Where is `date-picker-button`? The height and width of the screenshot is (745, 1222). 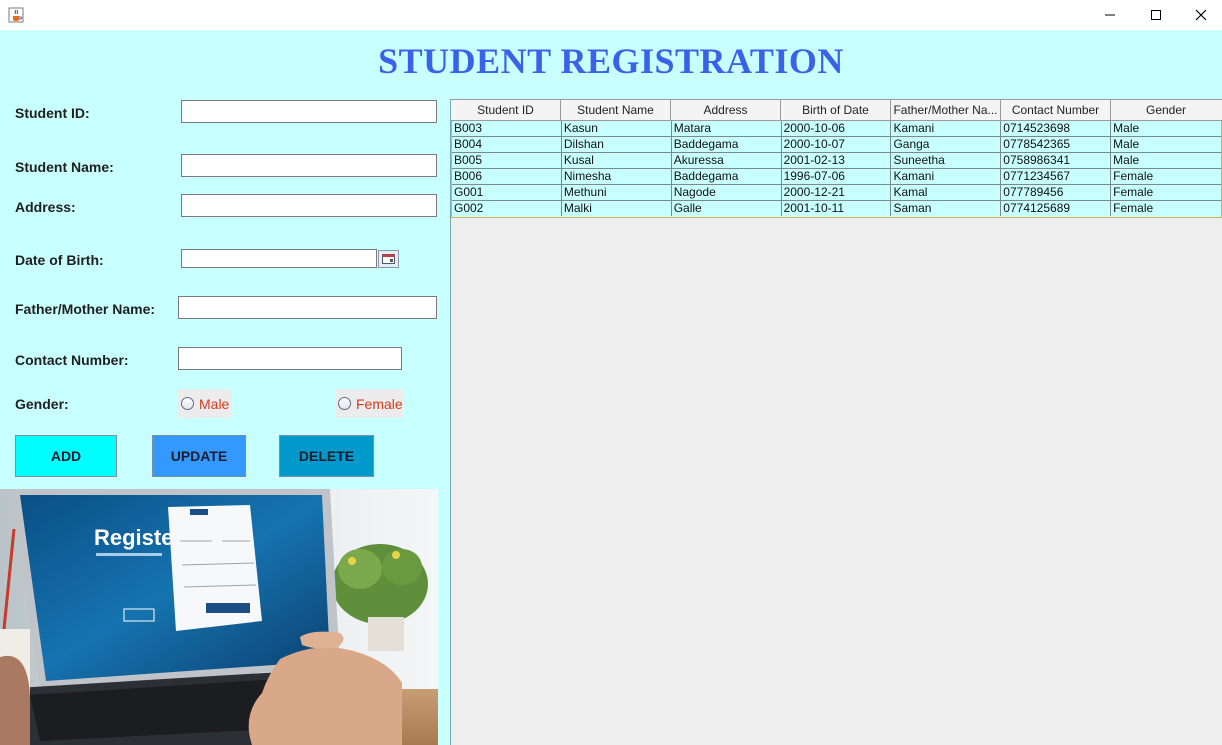
date-picker-button is located at coordinates (388, 259).